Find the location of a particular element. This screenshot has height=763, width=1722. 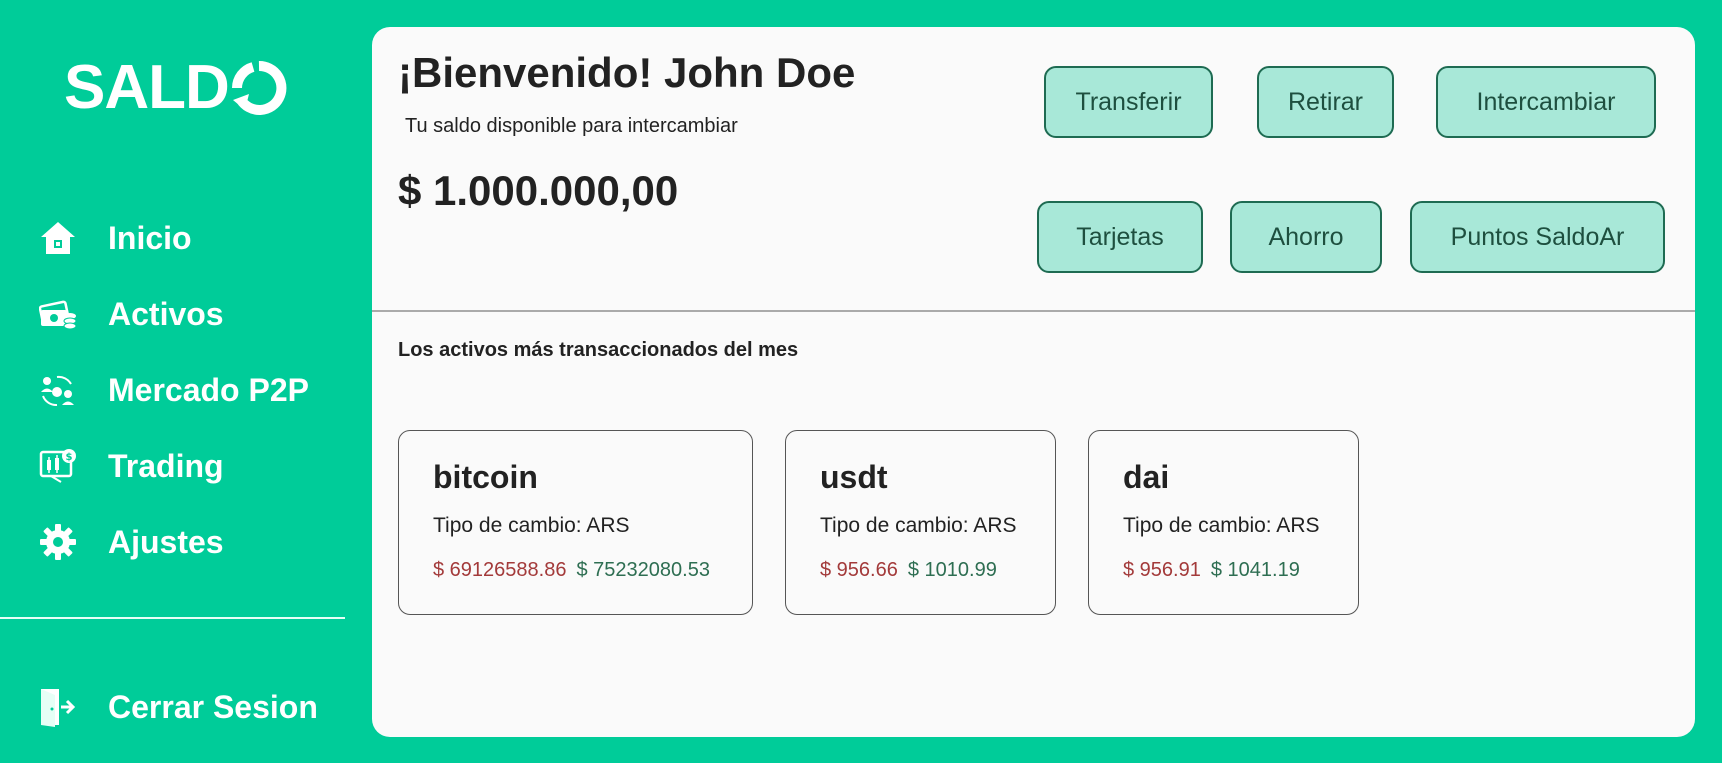

gear-icon is located at coordinates (58, 542).